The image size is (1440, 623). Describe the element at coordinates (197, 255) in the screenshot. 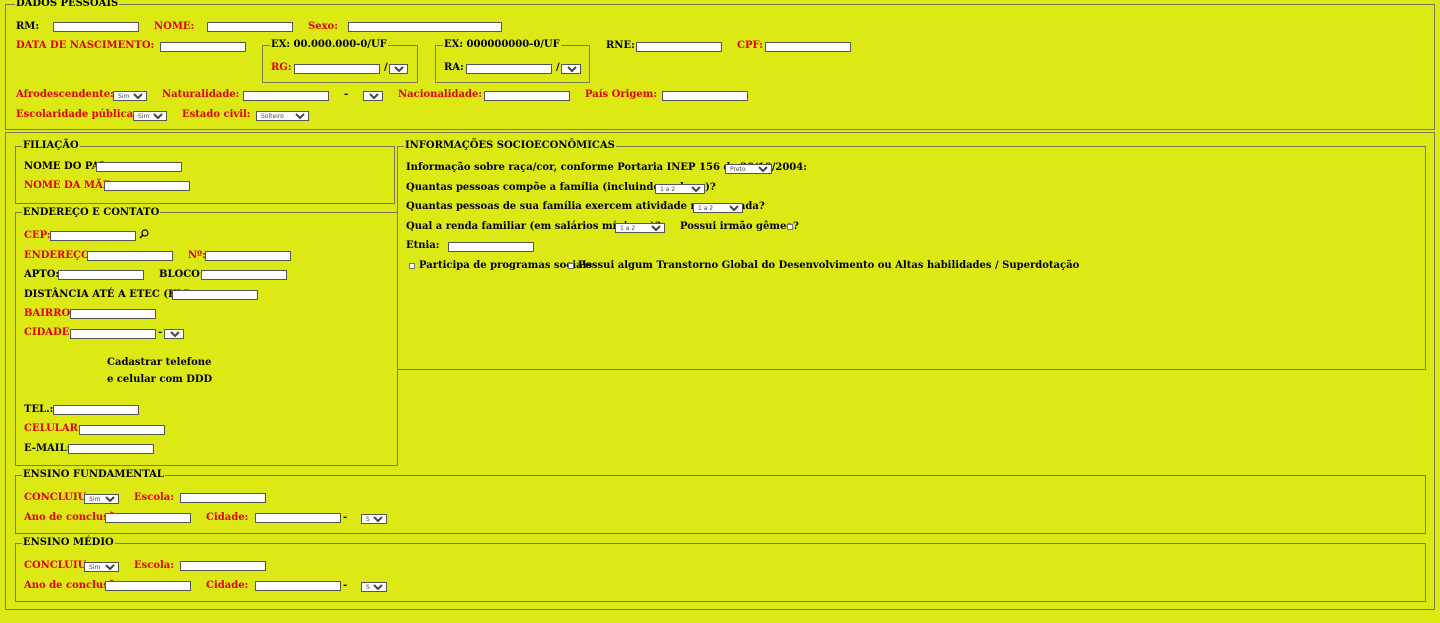

I see `numero-label: Nº:` at that location.